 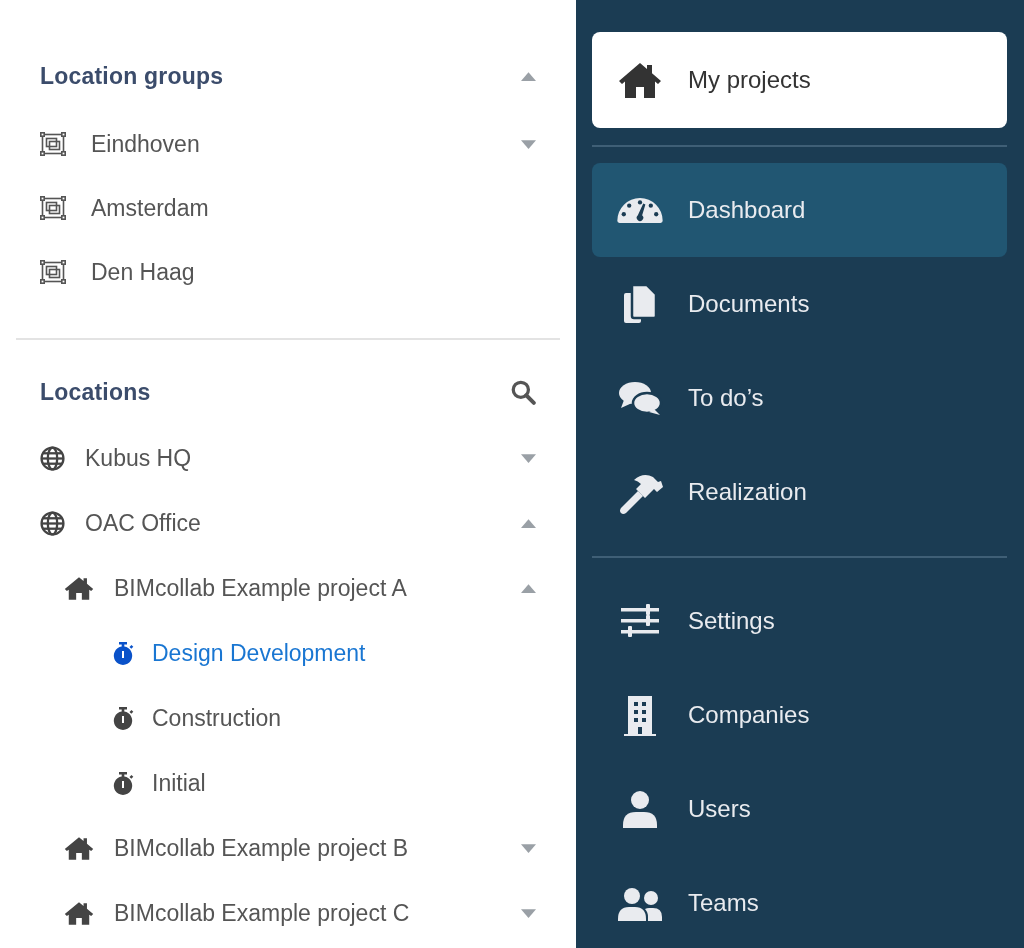 What do you see at coordinates (288, 144) in the screenshot?
I see `location-group-item: Eindhoven` at bounding box center [288, 144].